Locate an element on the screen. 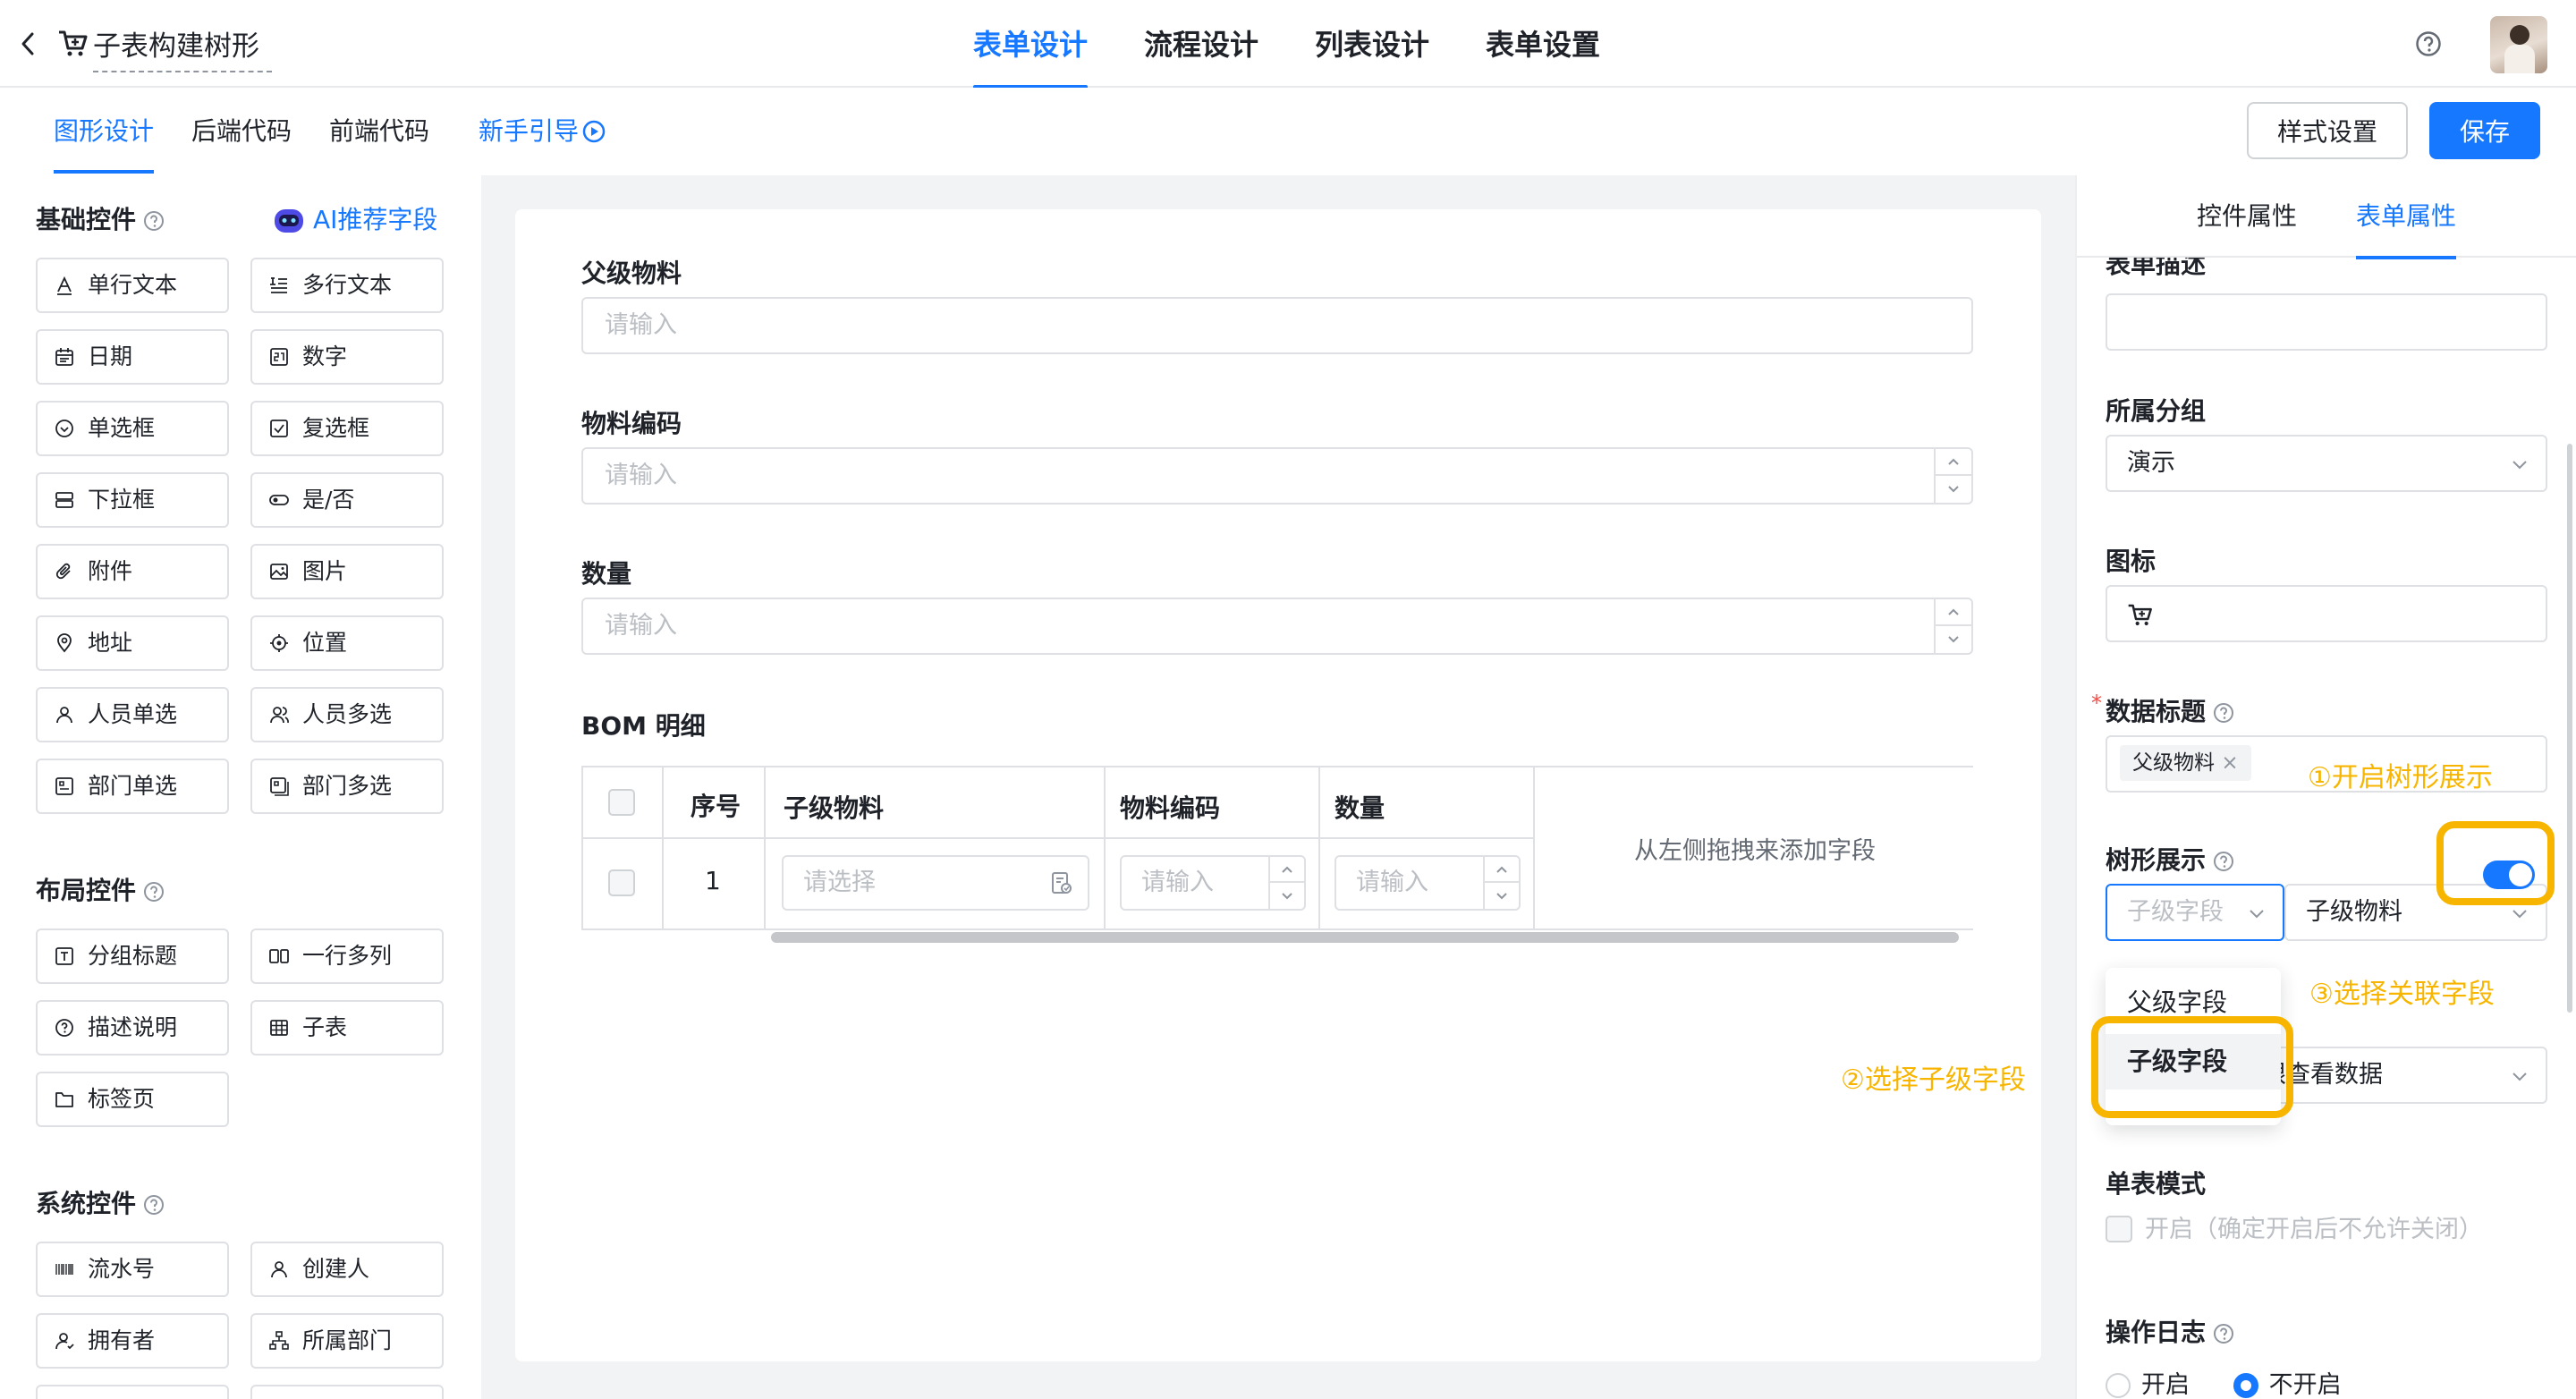 The image size is (2576, 1399). control-label: 附件 is located at coordinates (110, 571).